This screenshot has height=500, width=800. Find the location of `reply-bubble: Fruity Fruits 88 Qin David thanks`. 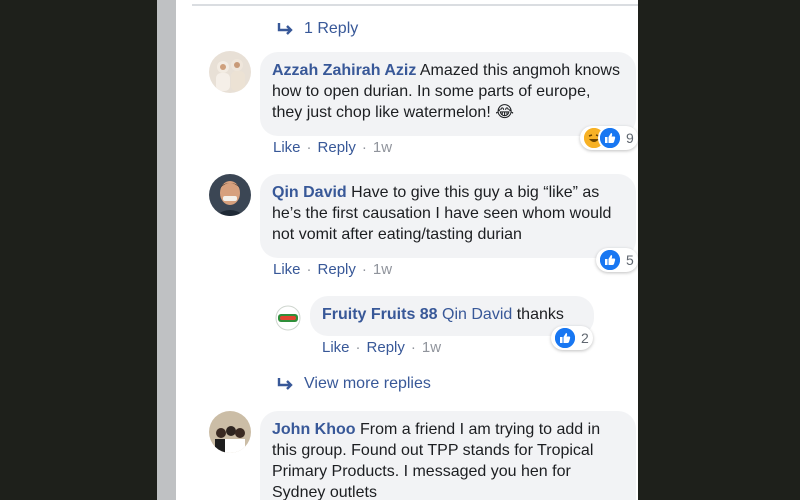

reply-bubble: Fruity Fruits 88 Qin David thanks is located at coordinates (452, 316).